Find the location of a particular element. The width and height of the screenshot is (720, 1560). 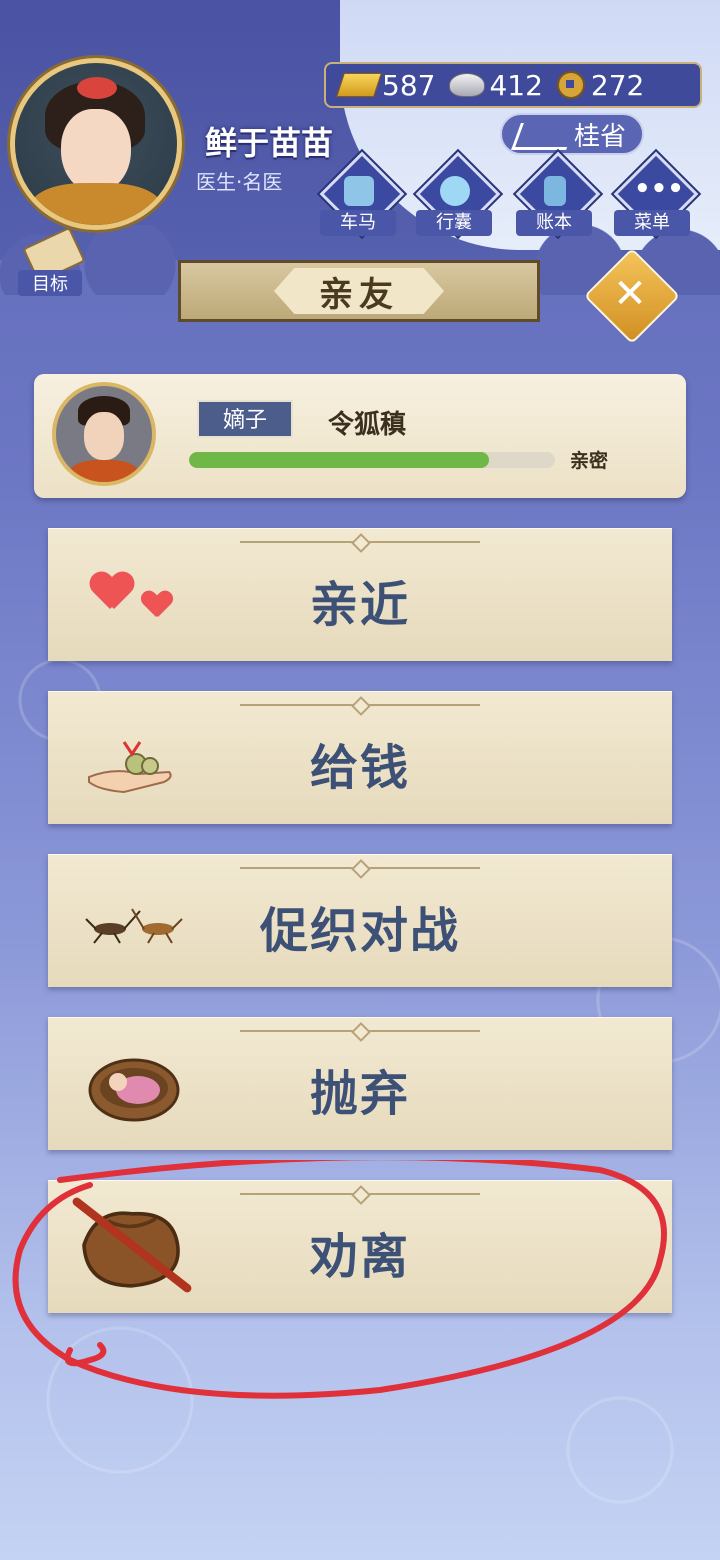

action-label: 给钱 is located at coordinates (359, 768).